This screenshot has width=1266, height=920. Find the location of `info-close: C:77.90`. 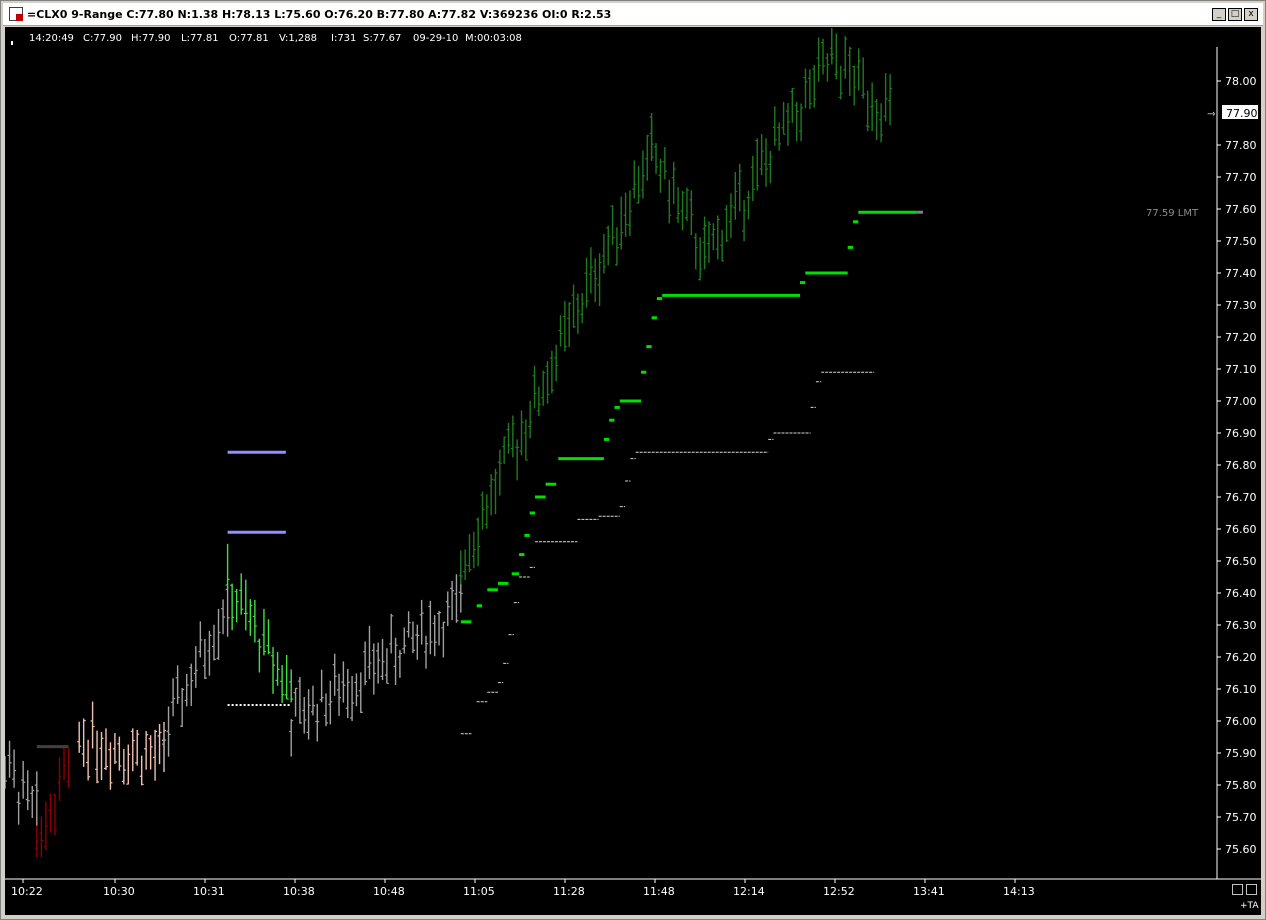

info-close: C:77.90 is located at coordinates (102, 38).